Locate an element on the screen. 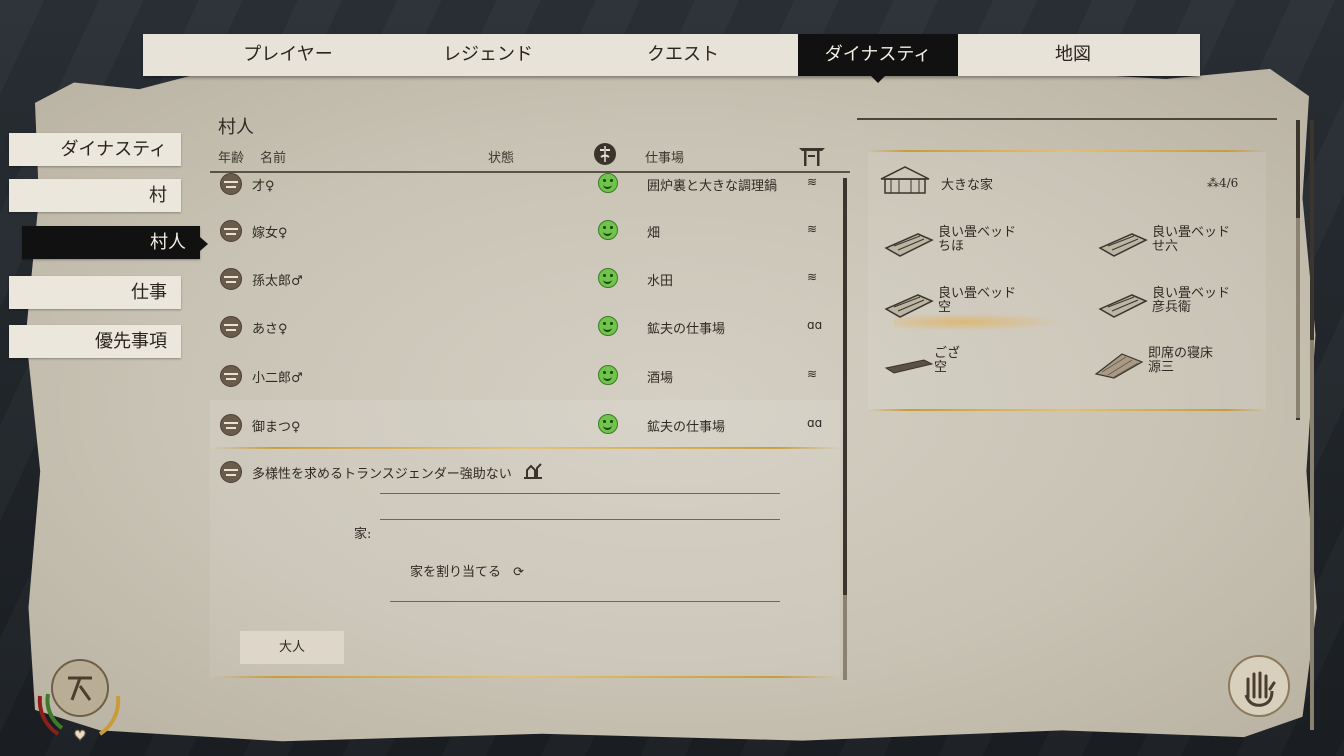 This screenshot has height=756, width=1344. house-icon is located at coordinates (905, 180).